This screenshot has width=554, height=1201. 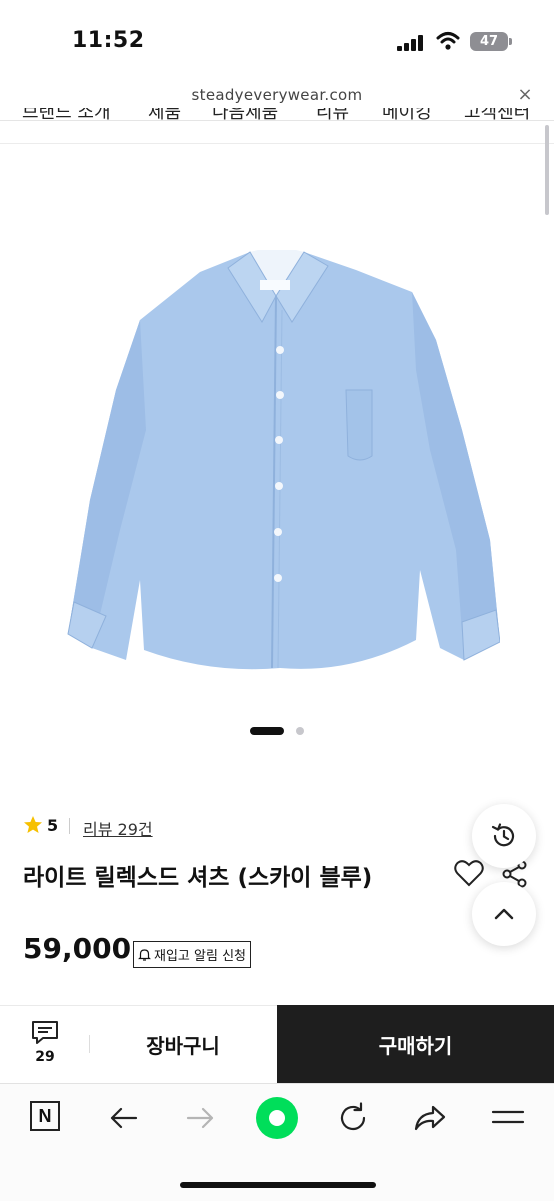 I want to click on close-icon: ×, so click(x=525, y=95).